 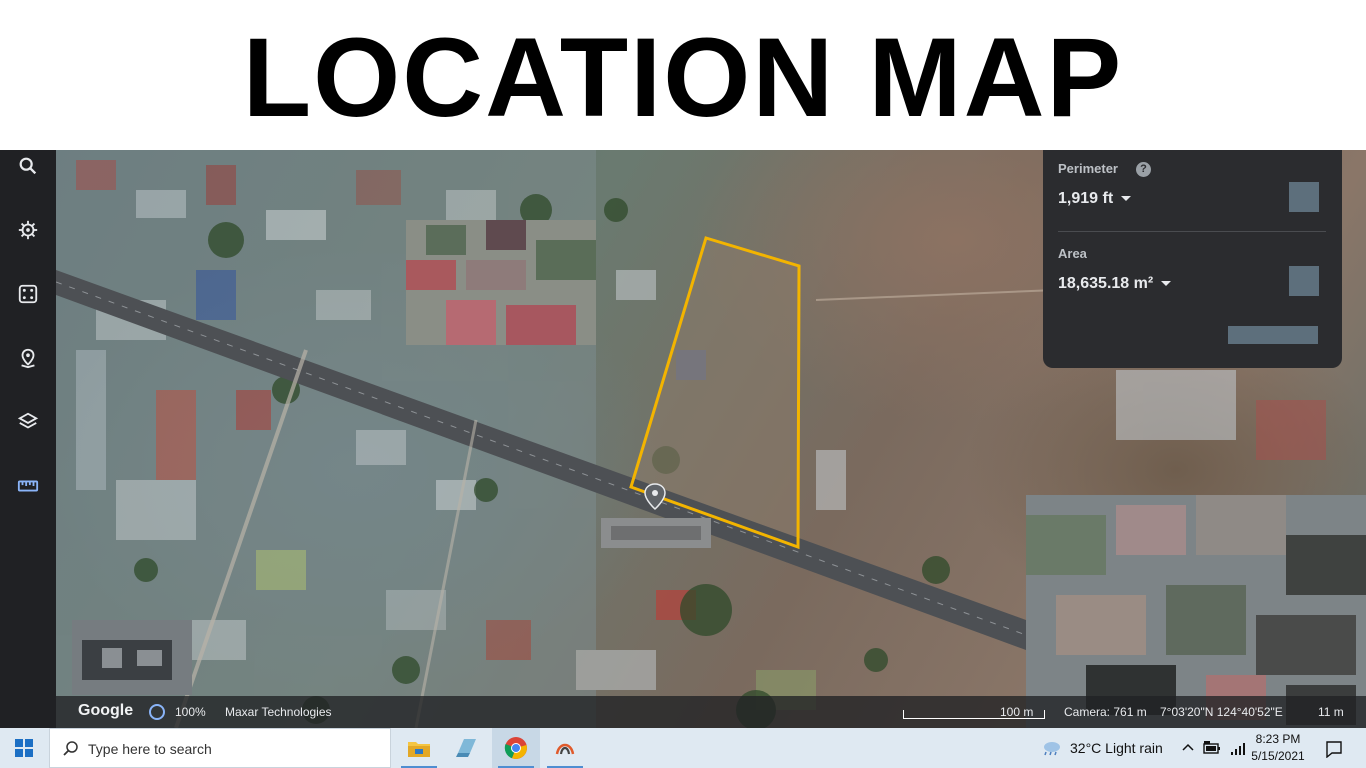 What do you see at coordinates (220, 748) in the screenshot?
I see `taskbar-search: Type here to search` at bounding box center [220, 748].